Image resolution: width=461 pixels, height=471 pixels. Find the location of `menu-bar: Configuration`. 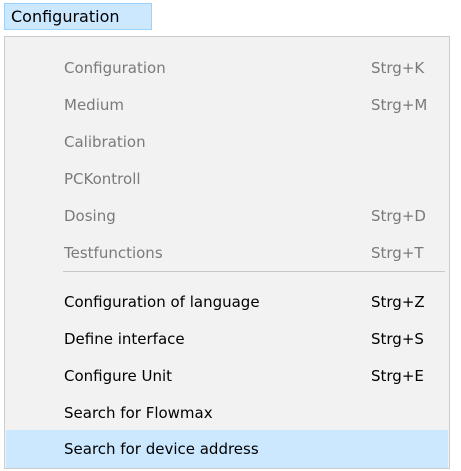

menu-bar: Configuration is located at coordinates (230, 17).